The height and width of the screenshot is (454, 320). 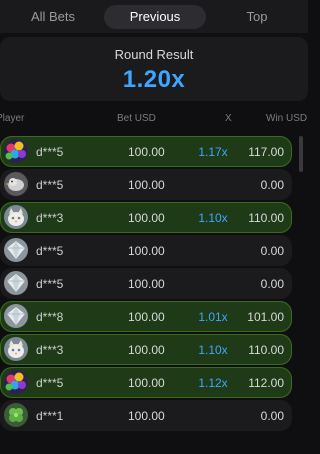 I want to click on column-headers: Player Bet USD X Win USD, so click(x=154, y=119).